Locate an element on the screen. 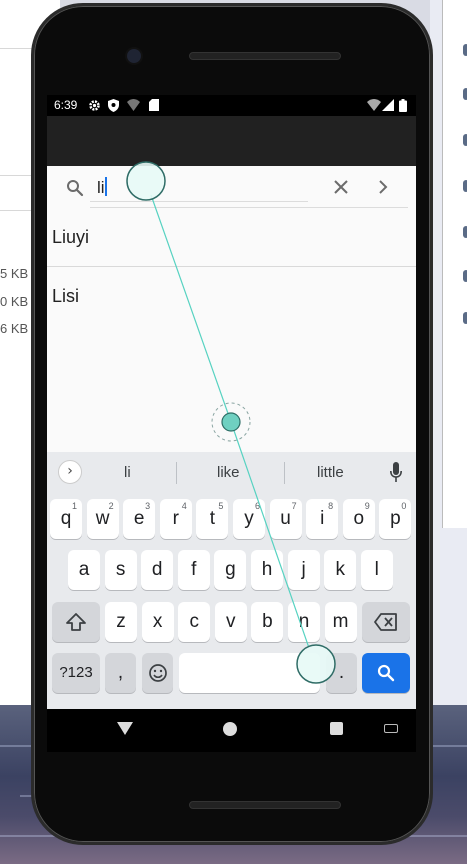 The height and width of the screenshot is (864, 467). backspace-key is located at coordinates (386, 622).